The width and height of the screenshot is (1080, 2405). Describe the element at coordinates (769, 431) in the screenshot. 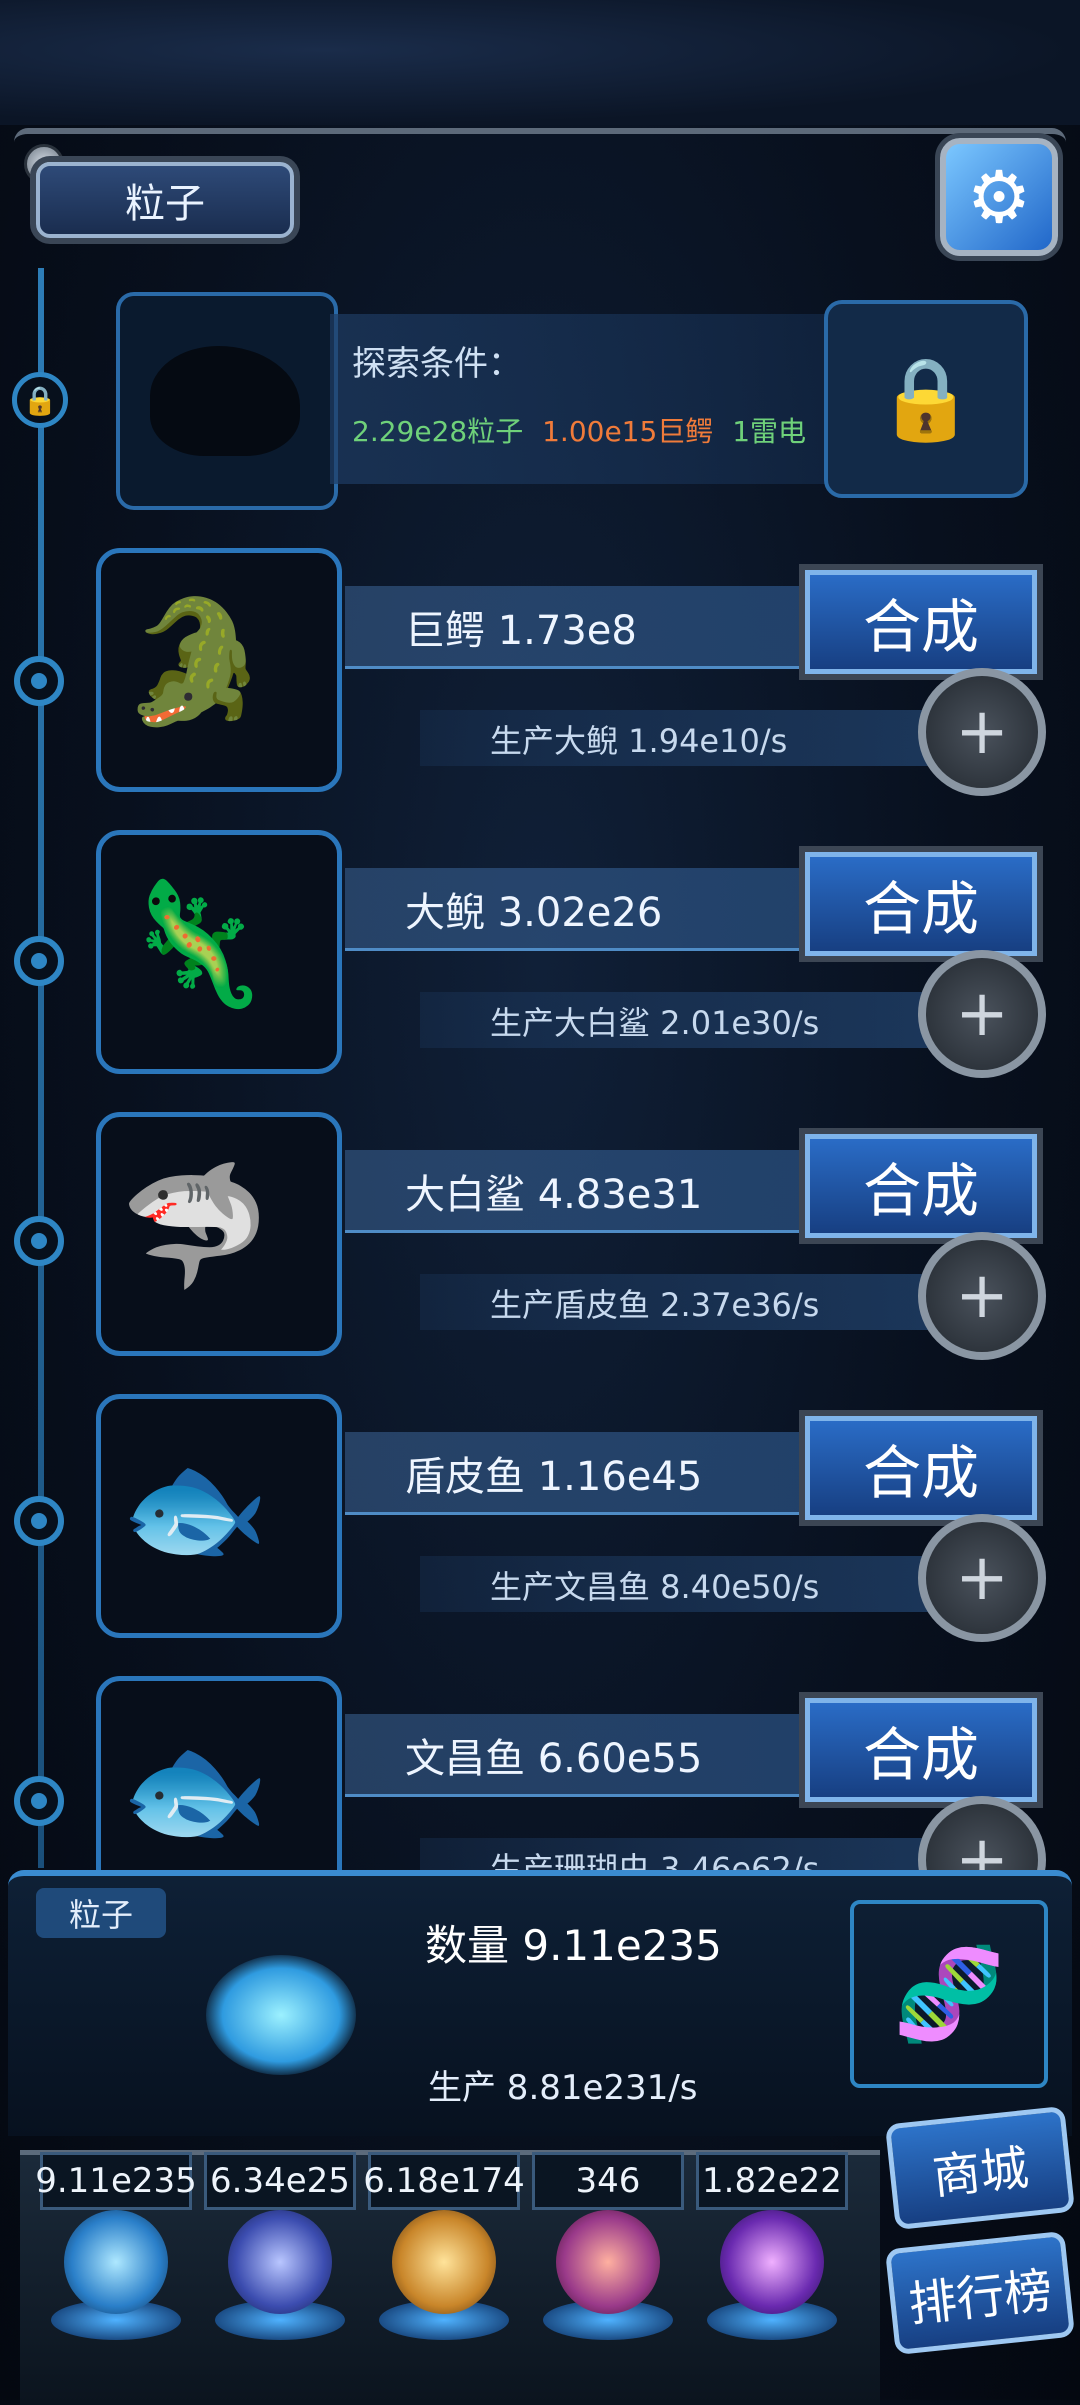

I see `requirement-thunder: 1雷电` at that location.